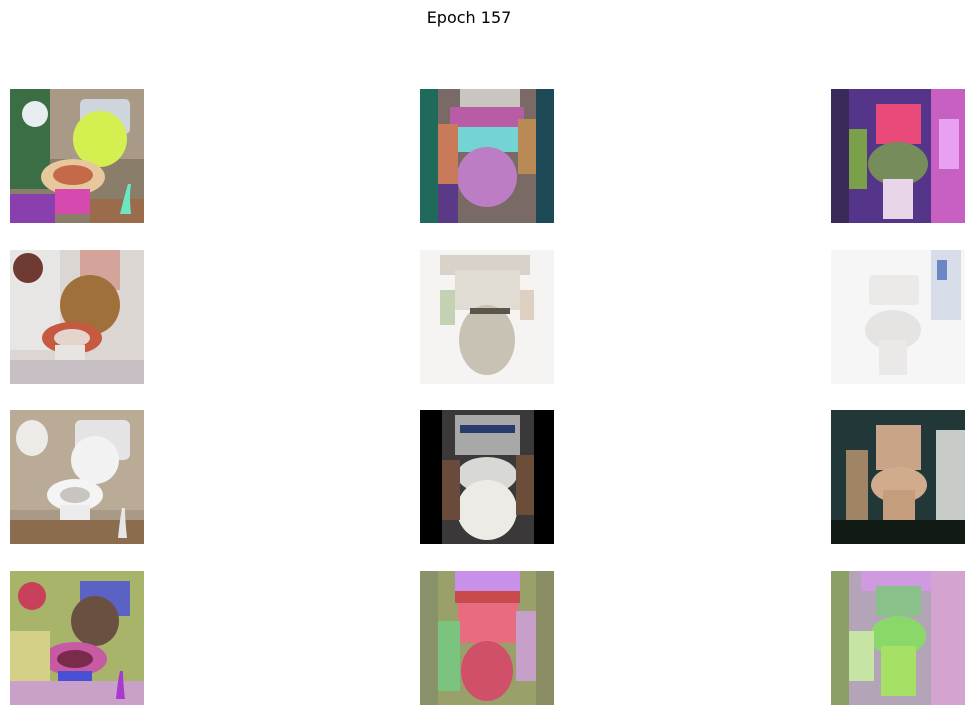  I want to click on figure-title: Epoch 157, so click(469, 17).